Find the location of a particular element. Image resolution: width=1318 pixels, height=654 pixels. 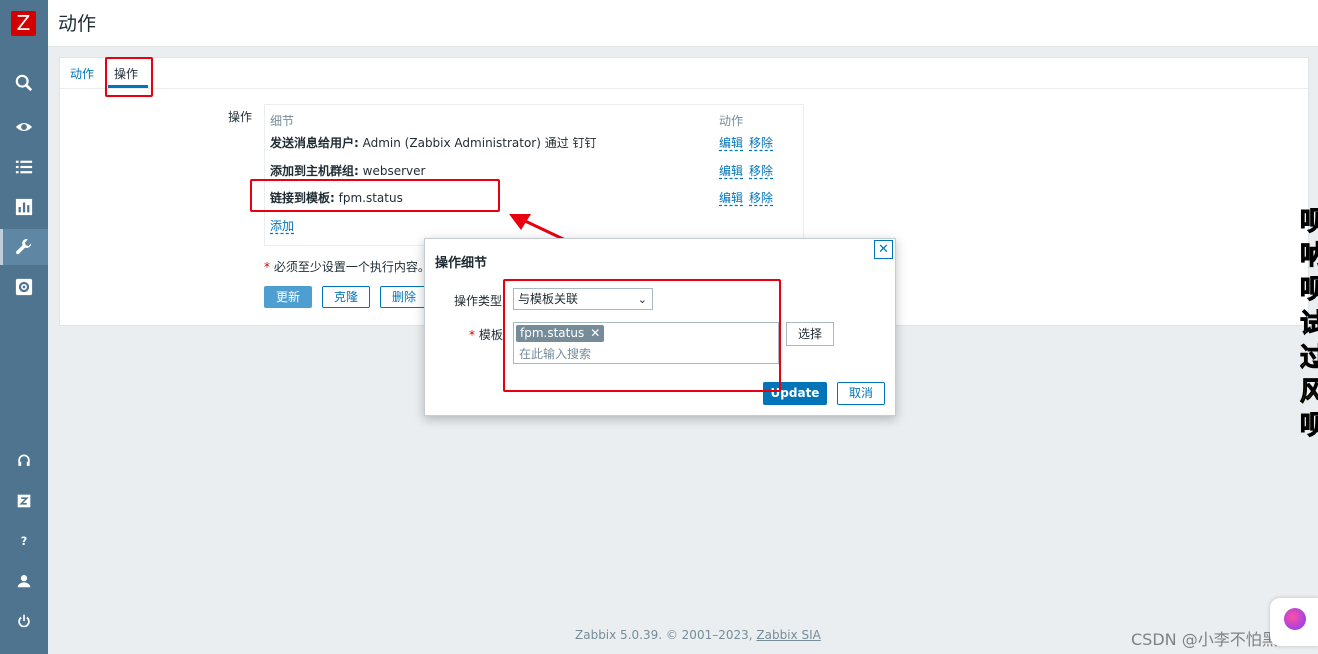

sidebar: Z ? is located at coordinates (24, 327).